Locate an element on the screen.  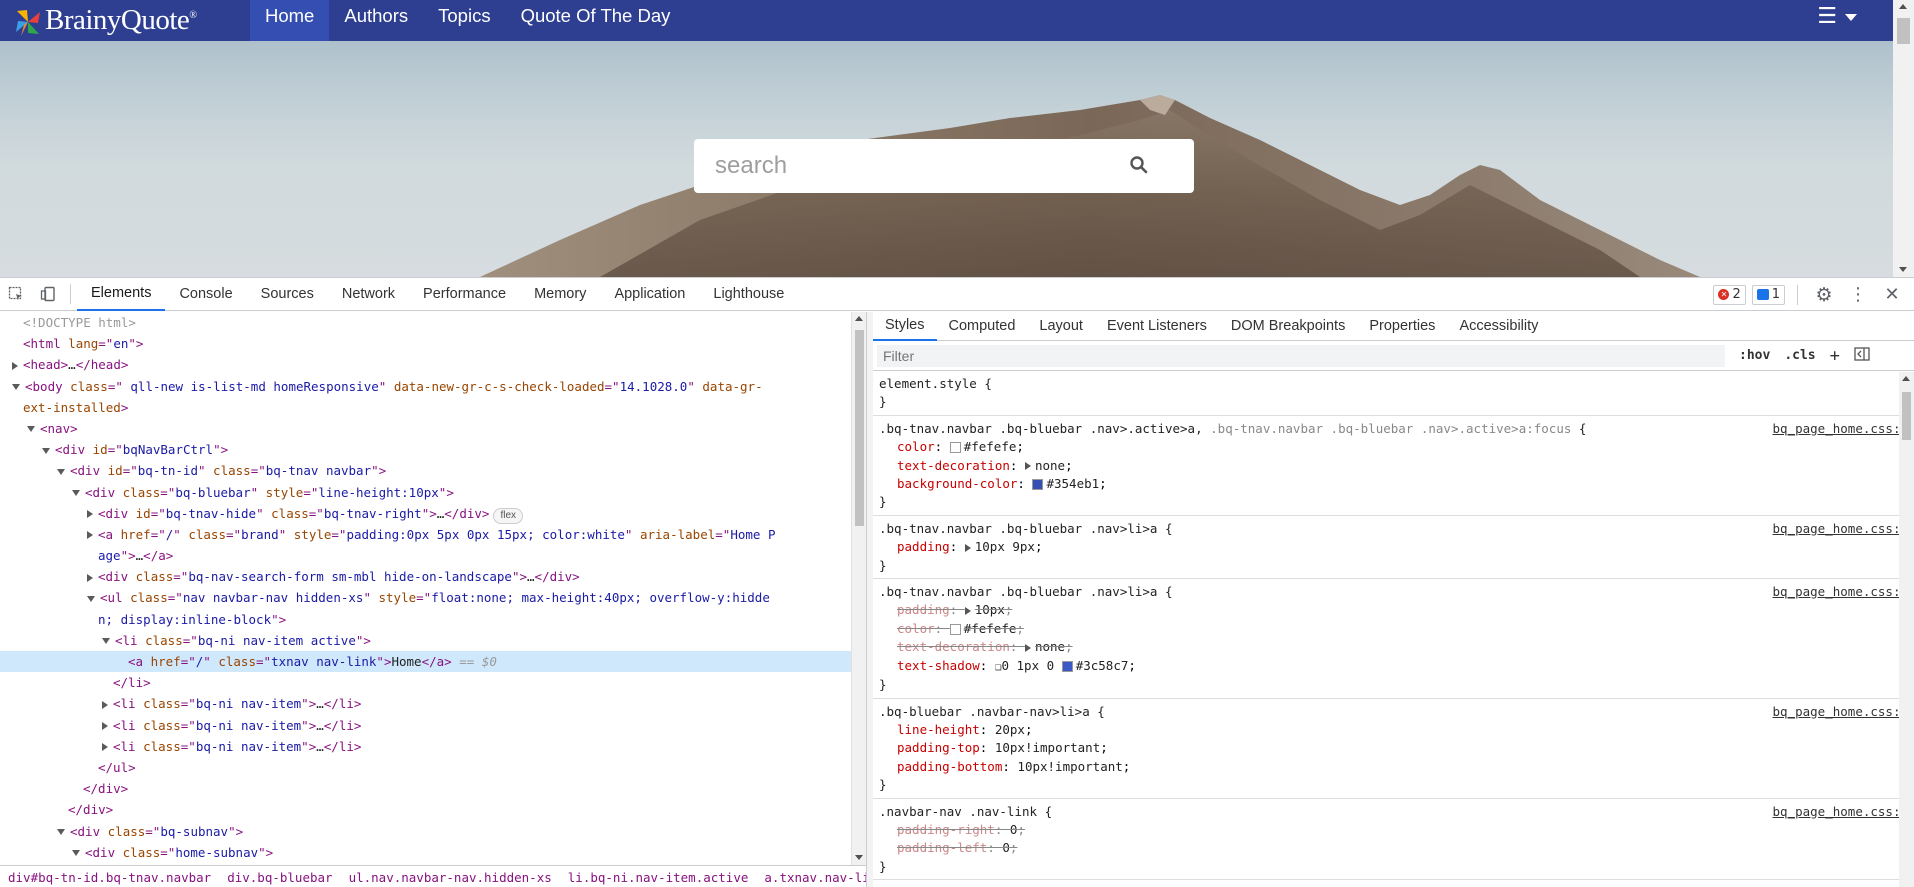
nav-topics: Topics is located at coordinates (464, 20).